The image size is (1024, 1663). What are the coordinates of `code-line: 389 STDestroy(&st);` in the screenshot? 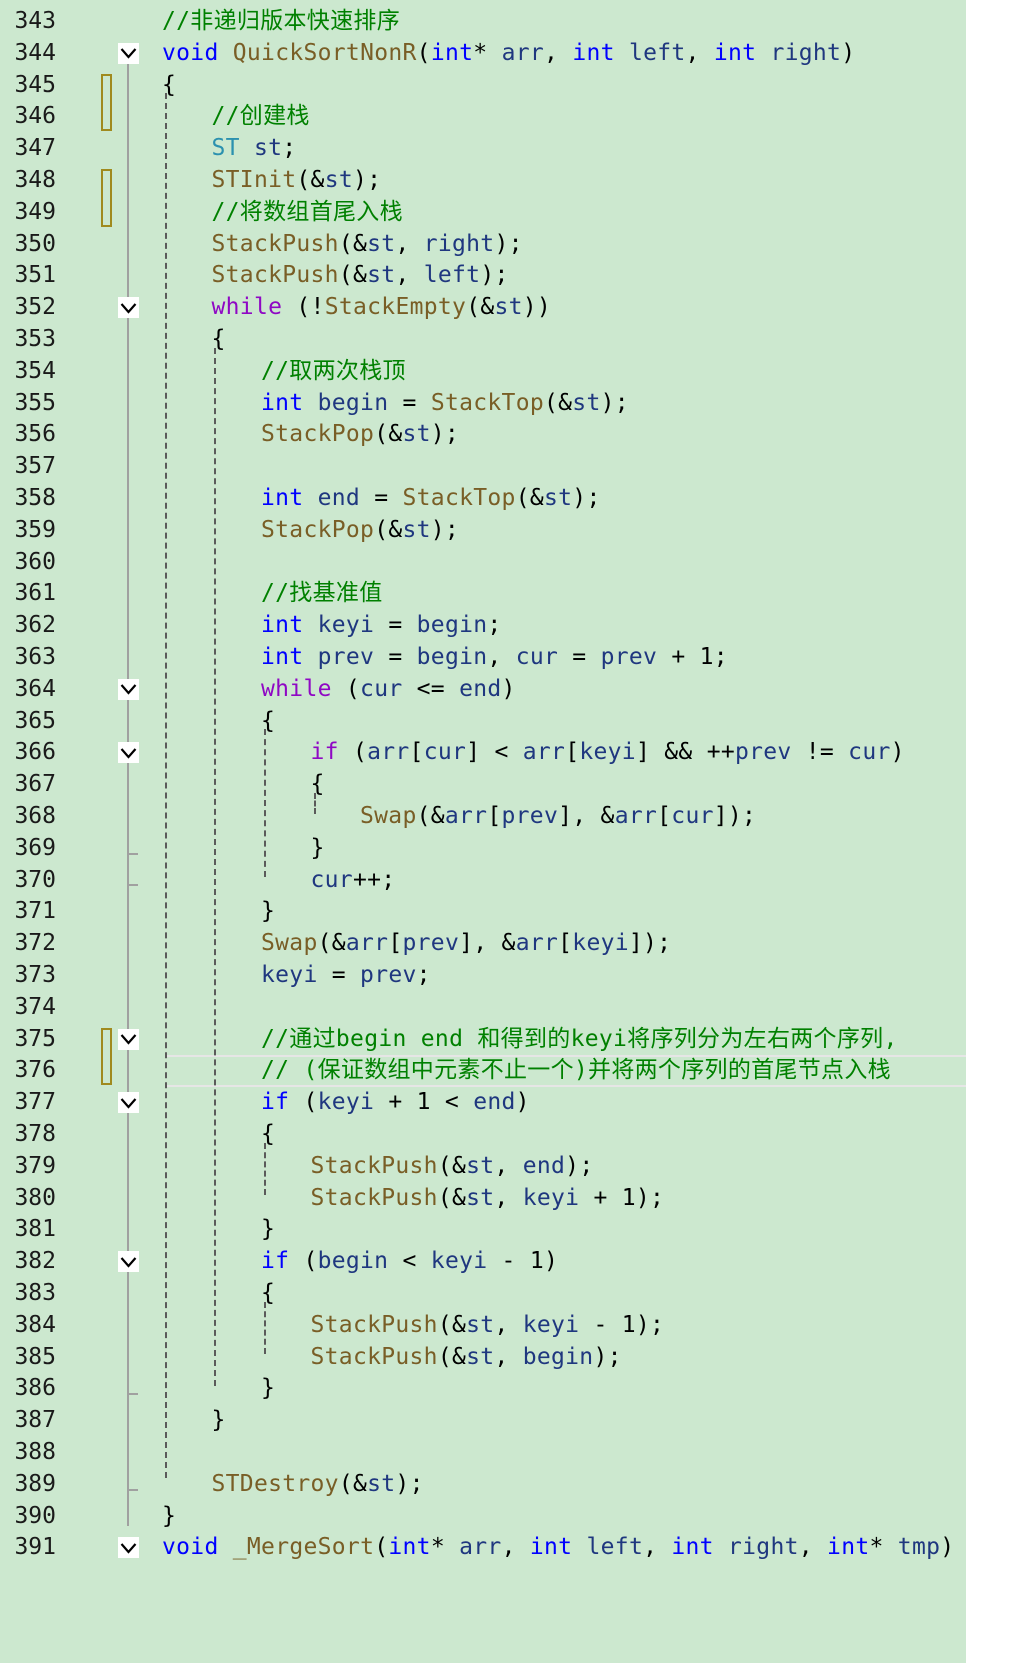 It's located at (483, 1485).